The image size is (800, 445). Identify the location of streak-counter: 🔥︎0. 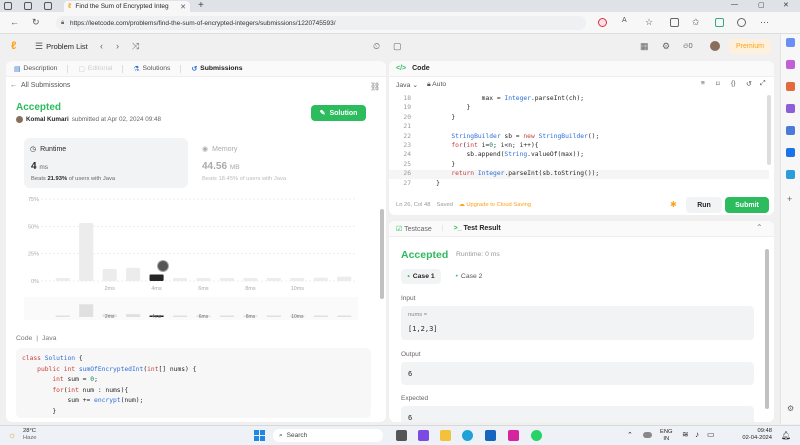
(688, 46).